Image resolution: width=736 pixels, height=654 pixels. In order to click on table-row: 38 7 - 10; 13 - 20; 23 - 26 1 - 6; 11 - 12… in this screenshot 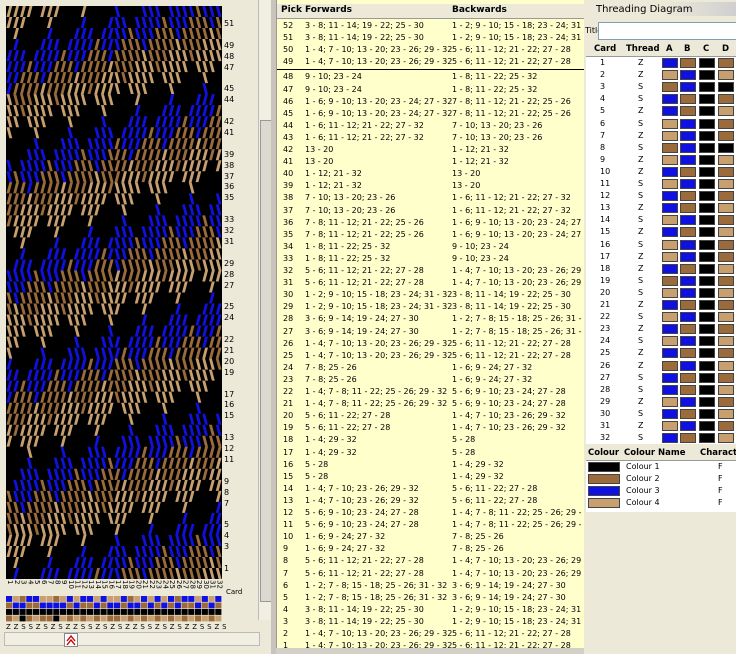, I will do `click(431, 198)`.